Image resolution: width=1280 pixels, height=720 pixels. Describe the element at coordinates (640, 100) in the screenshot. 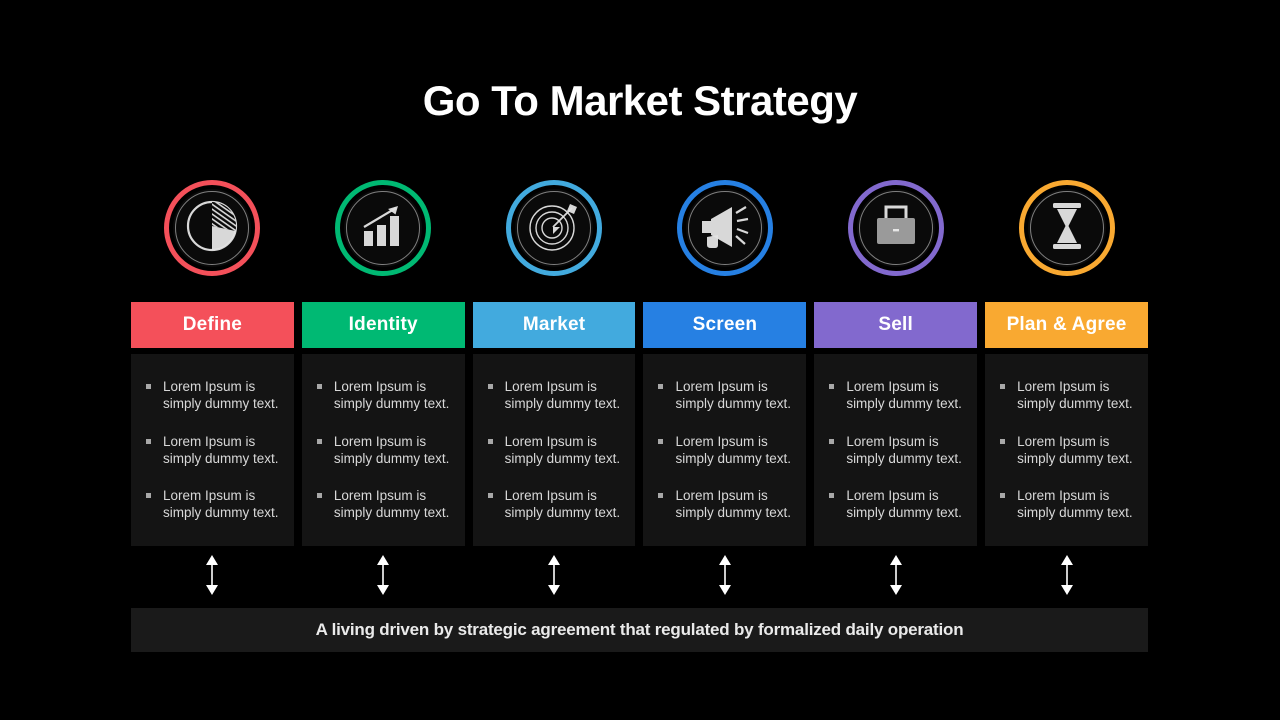

I see `page-title: Go To Market Strategy` at that location.